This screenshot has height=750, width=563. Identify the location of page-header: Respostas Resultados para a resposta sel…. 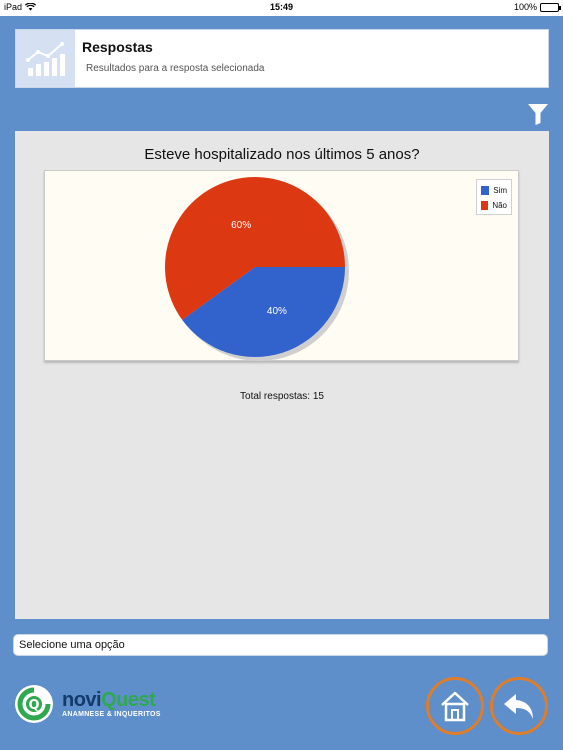
(282, 58).